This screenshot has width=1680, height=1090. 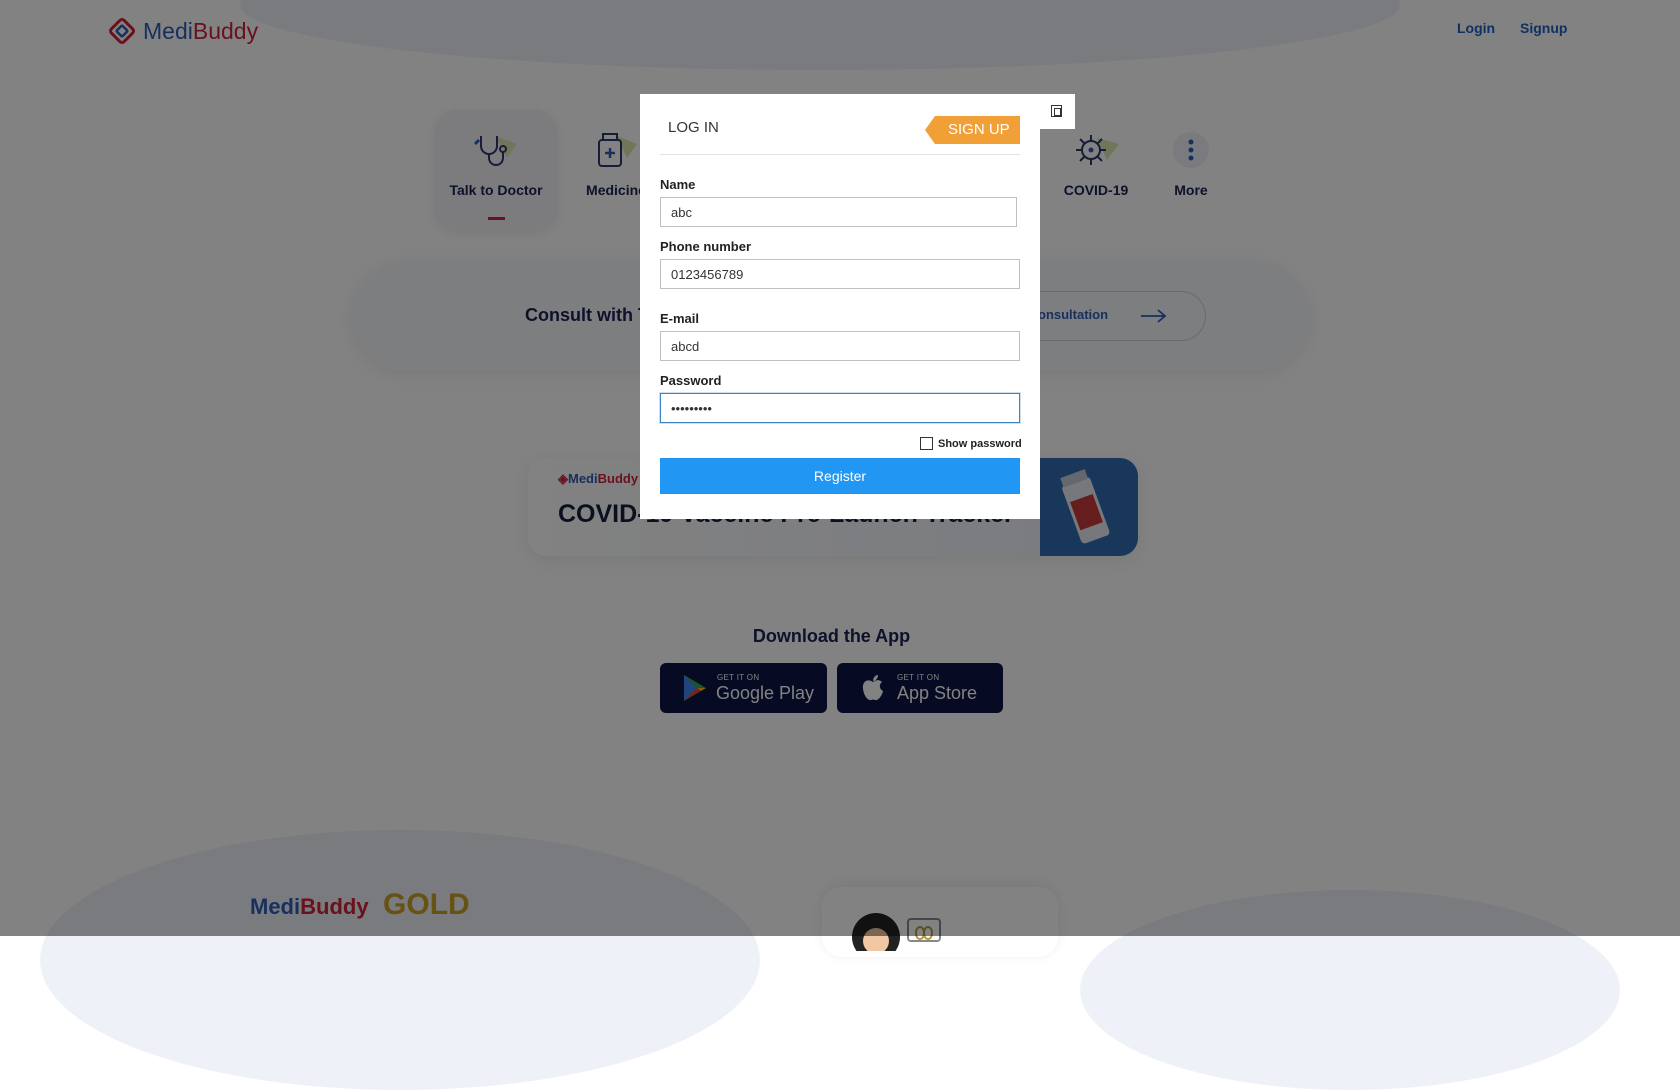 I want to click on signup-modal, so click(x=840, y=306).